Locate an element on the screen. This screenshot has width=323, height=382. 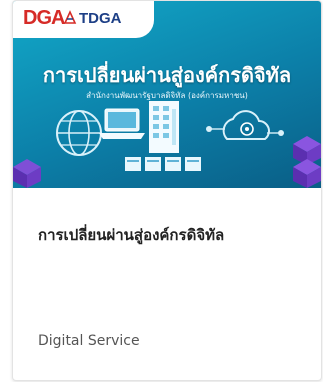
tdga-logo: TDGA is located at coordinates (100, 18).